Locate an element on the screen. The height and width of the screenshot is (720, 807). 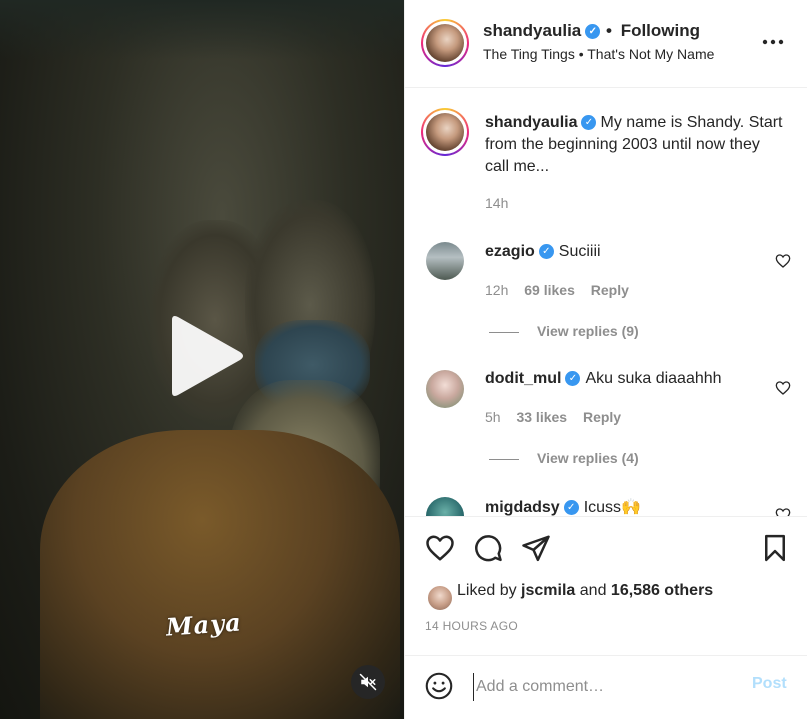
comment-item: dodit_mul ✓ Aku suka diaaahhh is located at coordinates (603, 379).